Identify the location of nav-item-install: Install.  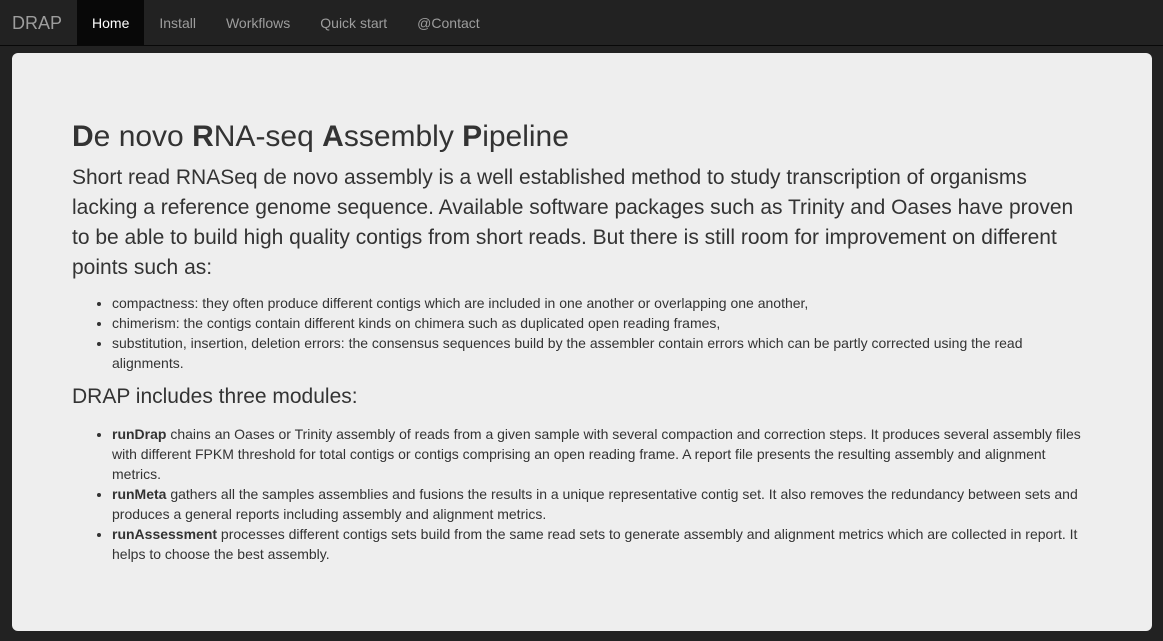
(177, 23).